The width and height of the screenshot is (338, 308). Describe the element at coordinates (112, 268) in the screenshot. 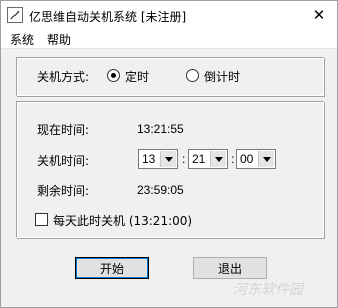

I see `start-button: 开始` at that location.